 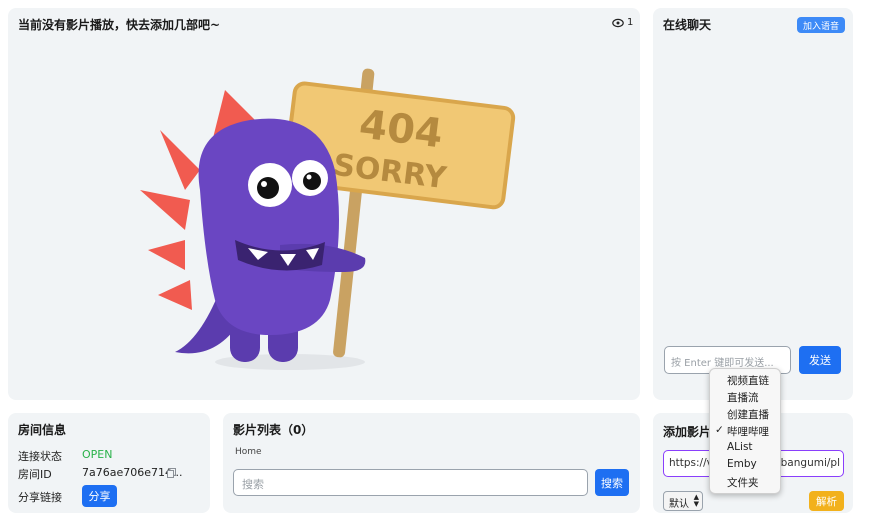 What do you see at coordinates (253, 484) in the screenshot?
I see `movie-search-placeholder: 搜索` at bounding box center [253, 484].